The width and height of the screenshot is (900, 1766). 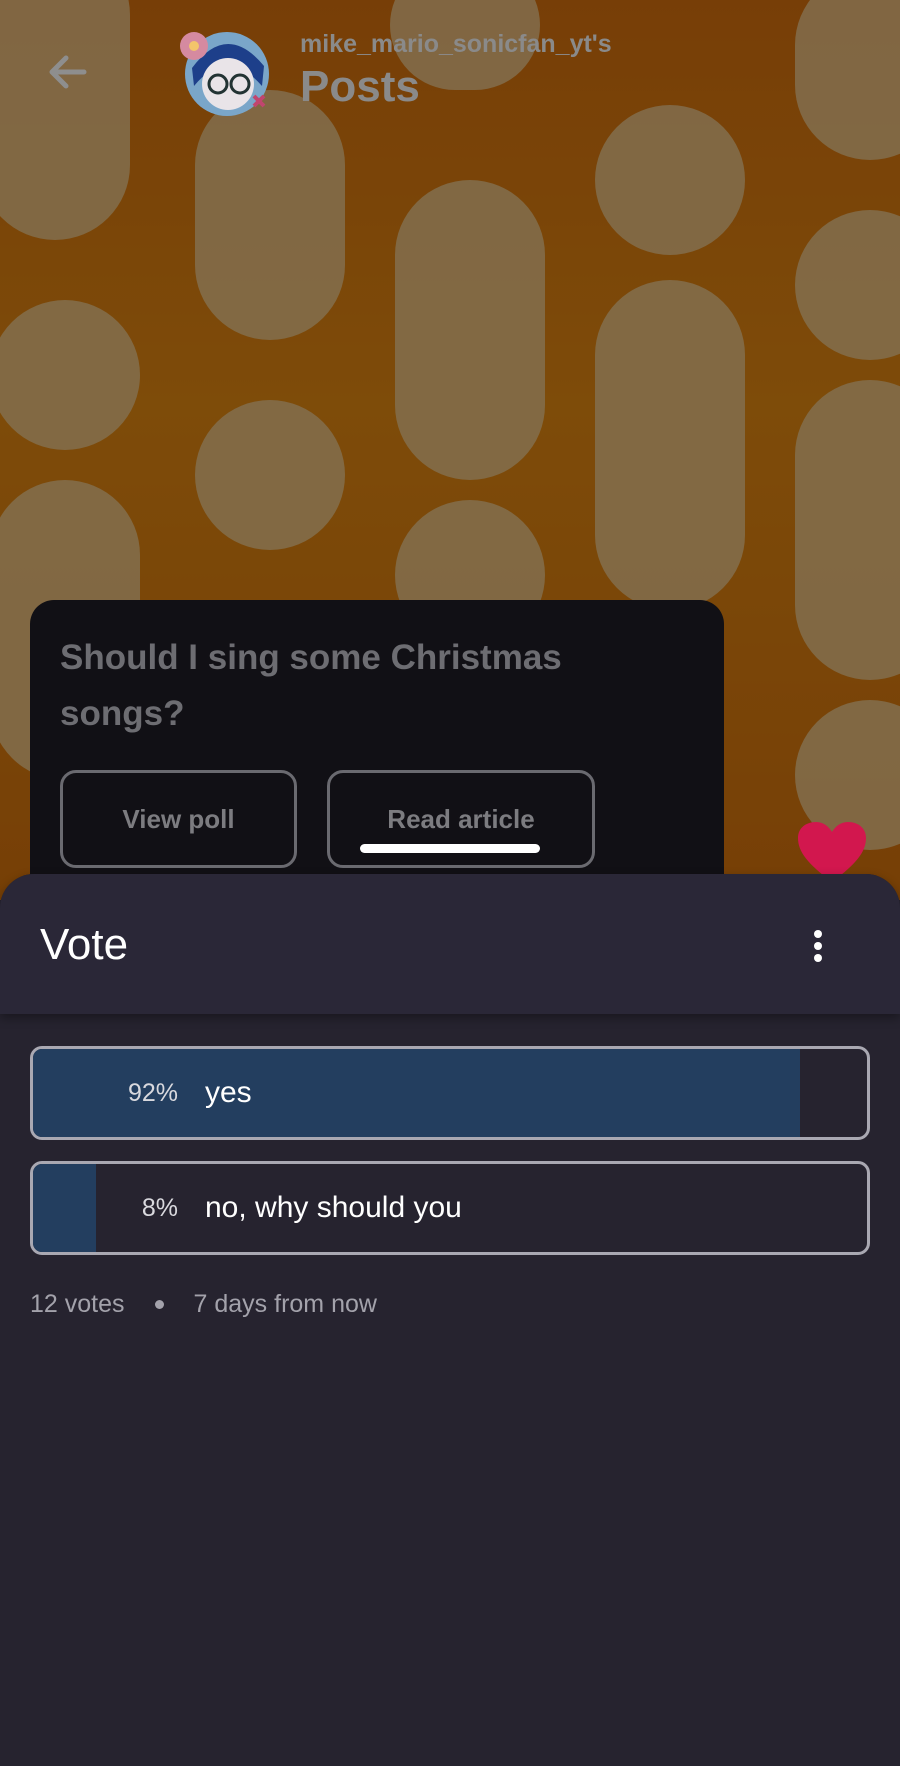 I want to click on option-percent: 8%, so click(x=159, y=1207).